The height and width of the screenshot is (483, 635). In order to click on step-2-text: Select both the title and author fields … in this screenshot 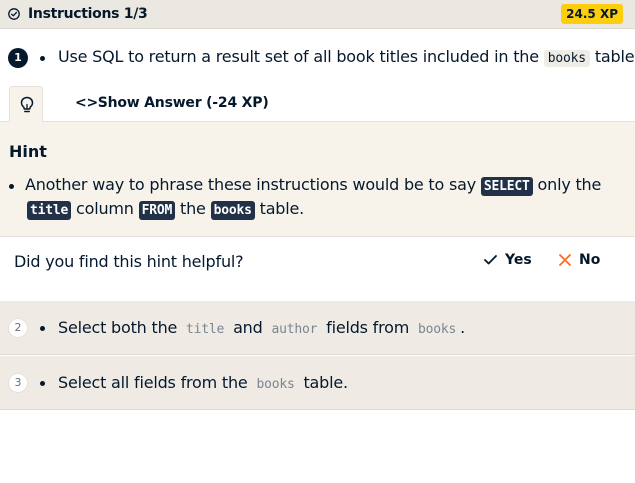, I will do `click(261, 327)`.